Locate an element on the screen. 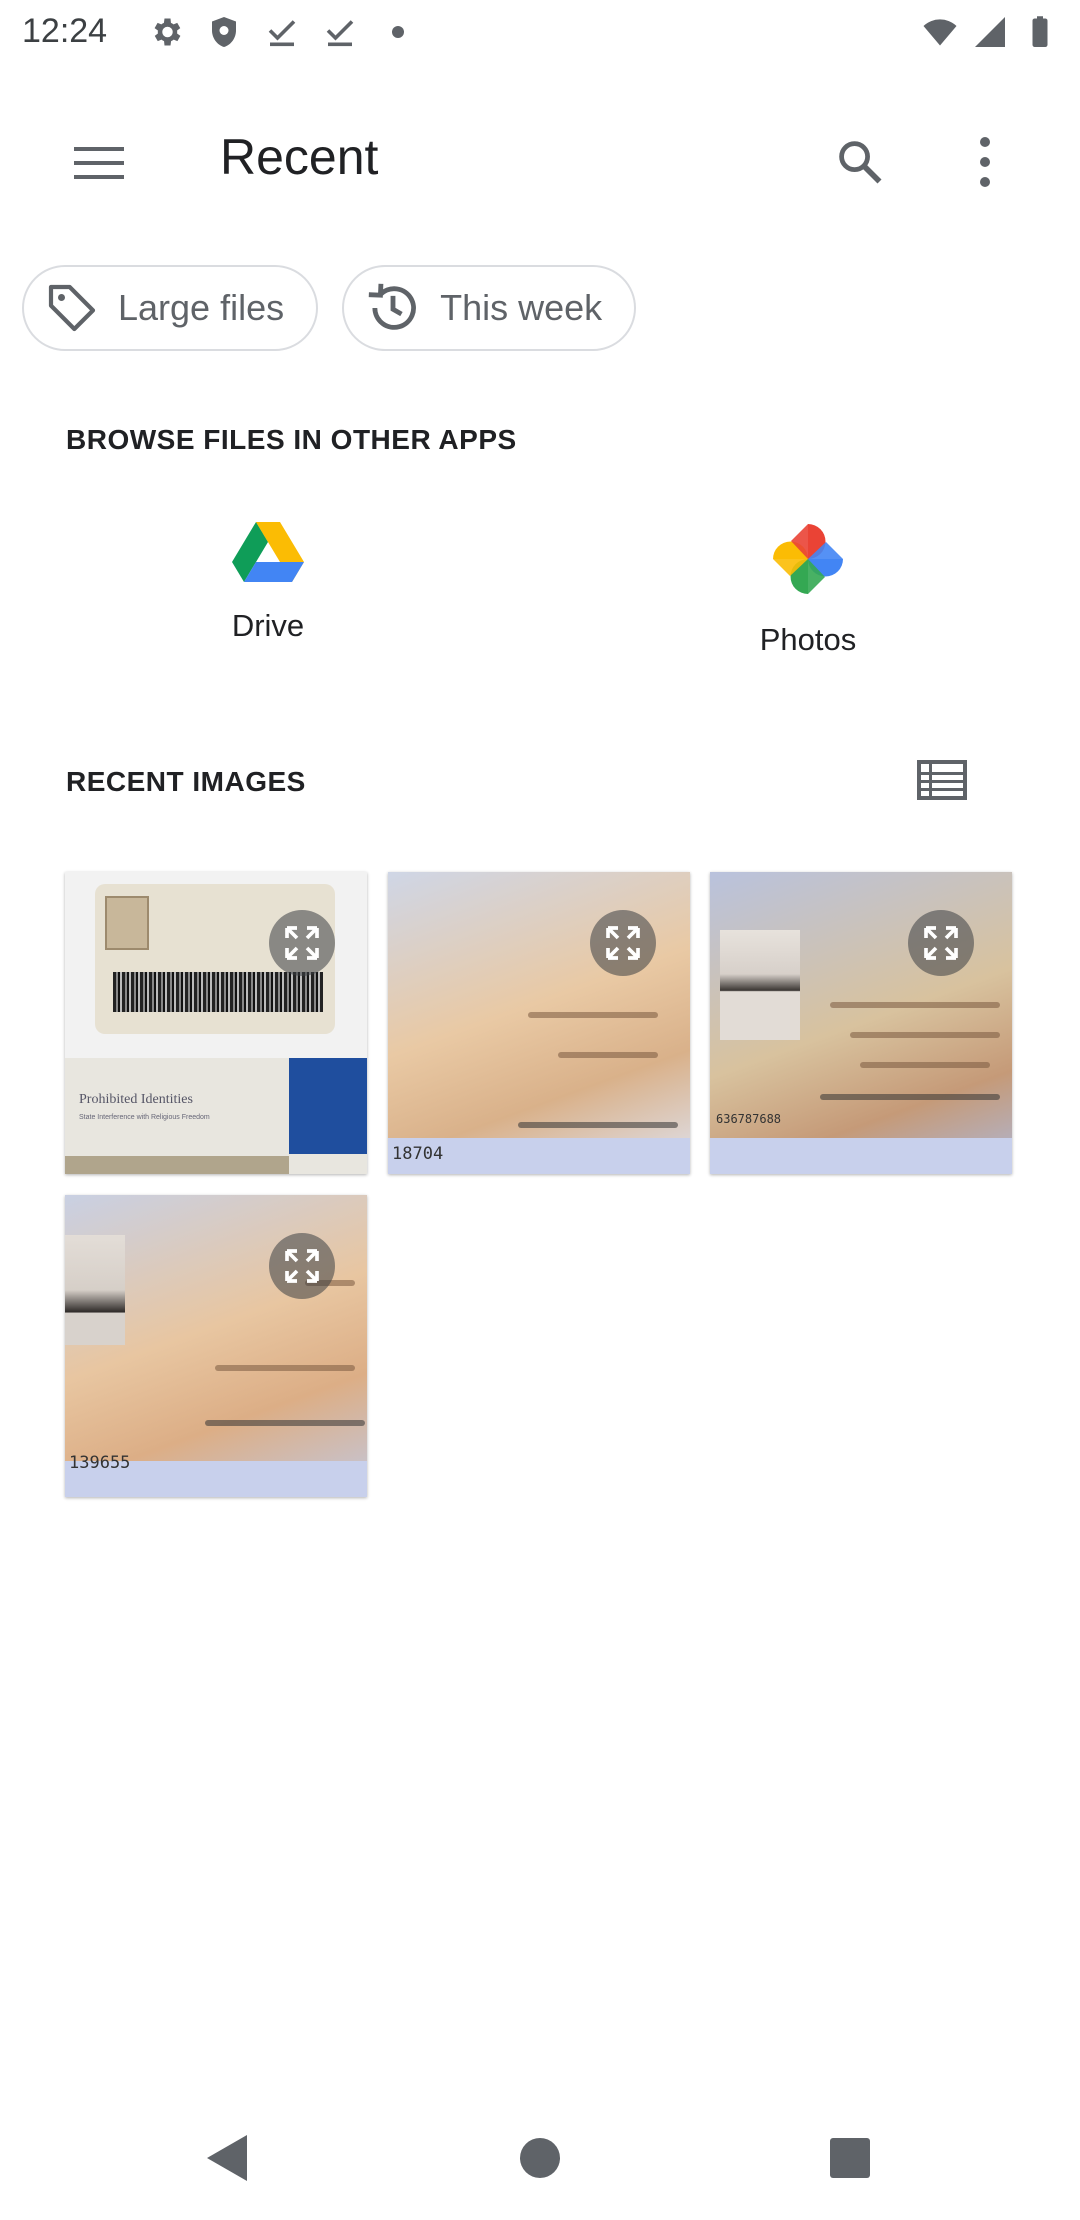  google-photos-icon is located at coordinates (808, 559).